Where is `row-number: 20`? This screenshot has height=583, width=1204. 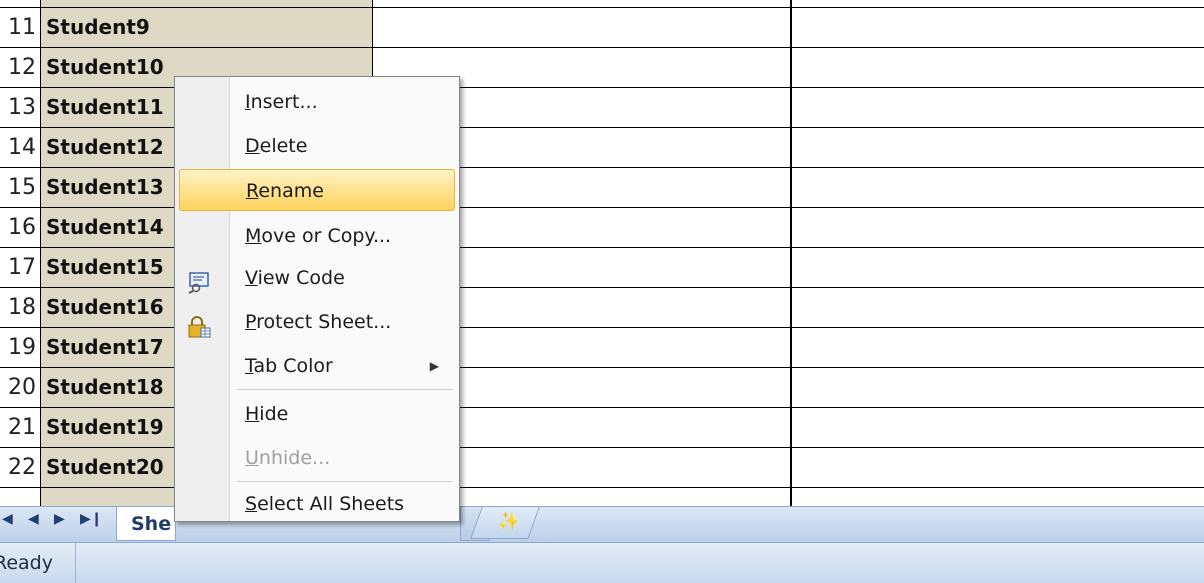 row-number: 20 is located at coordinates (20, 387).